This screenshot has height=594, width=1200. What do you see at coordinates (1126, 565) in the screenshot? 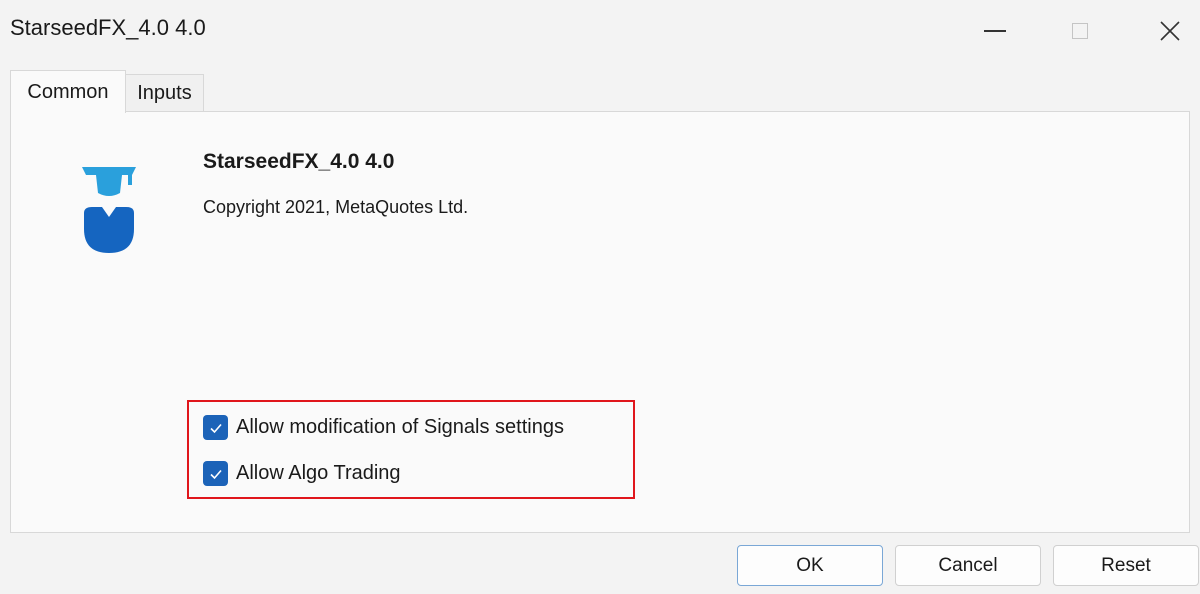
I see `reset-button: Reset` at bounding box center [1126, 565].